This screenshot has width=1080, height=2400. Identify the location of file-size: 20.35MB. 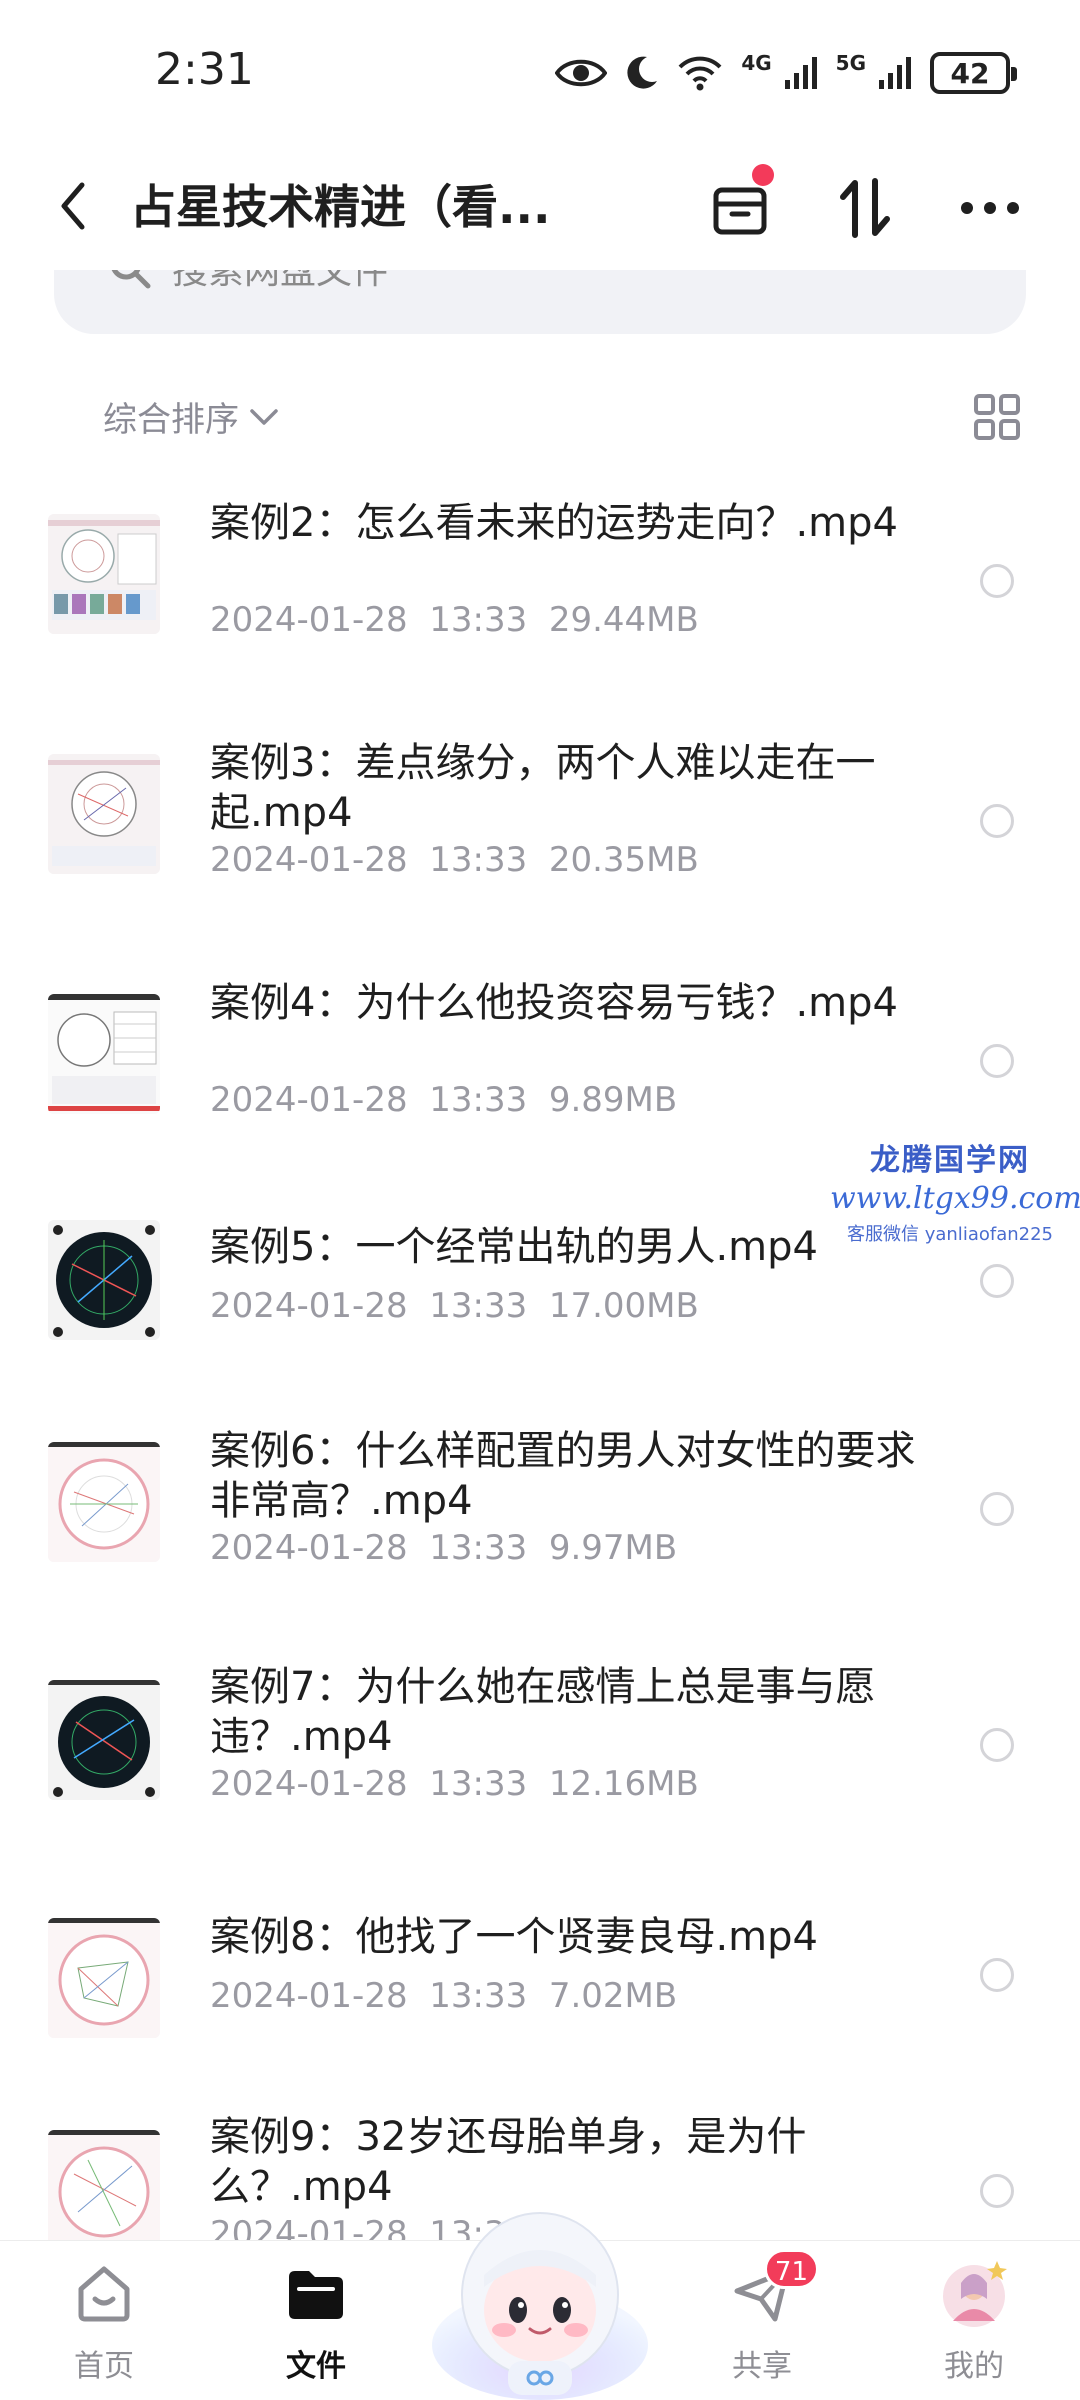
(623, 860).